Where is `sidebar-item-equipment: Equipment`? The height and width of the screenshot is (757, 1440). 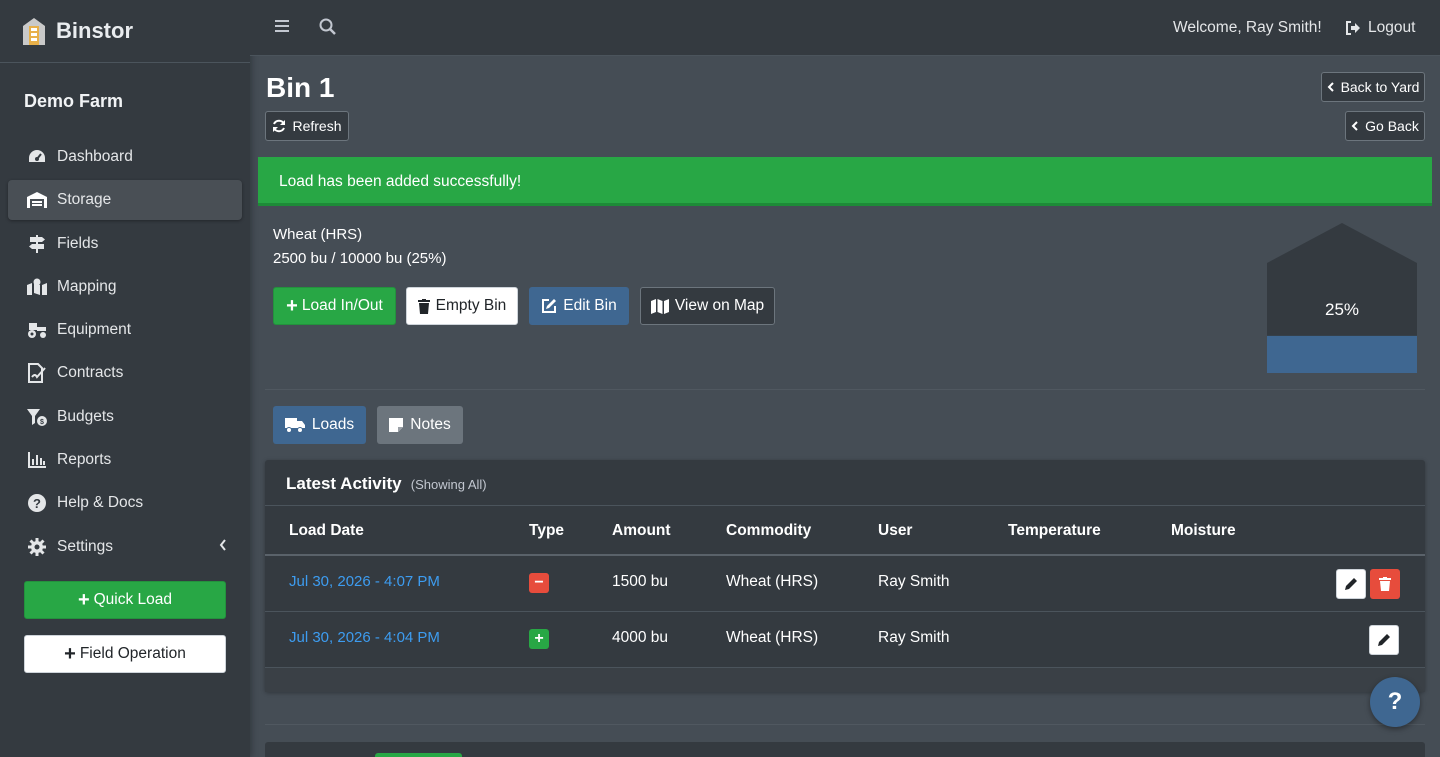 sidebar-item-equipment: Equipment is located at coordinates (125, 330).